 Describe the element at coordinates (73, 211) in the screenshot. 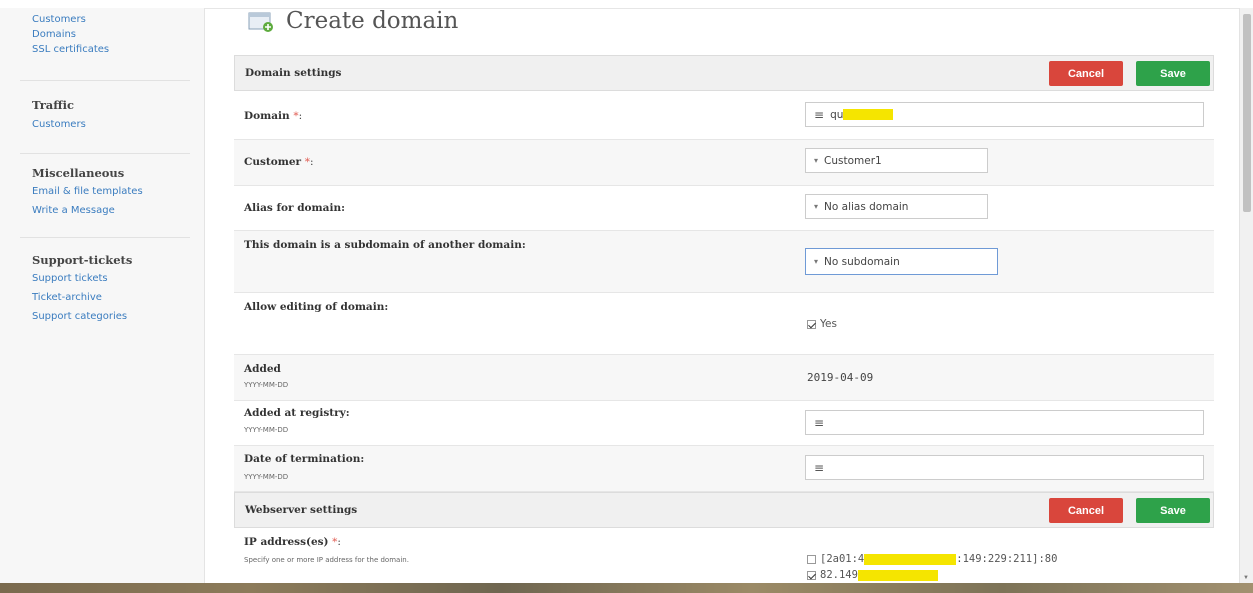

I see `sidebar-link-write-message: Write a Message` at that location.